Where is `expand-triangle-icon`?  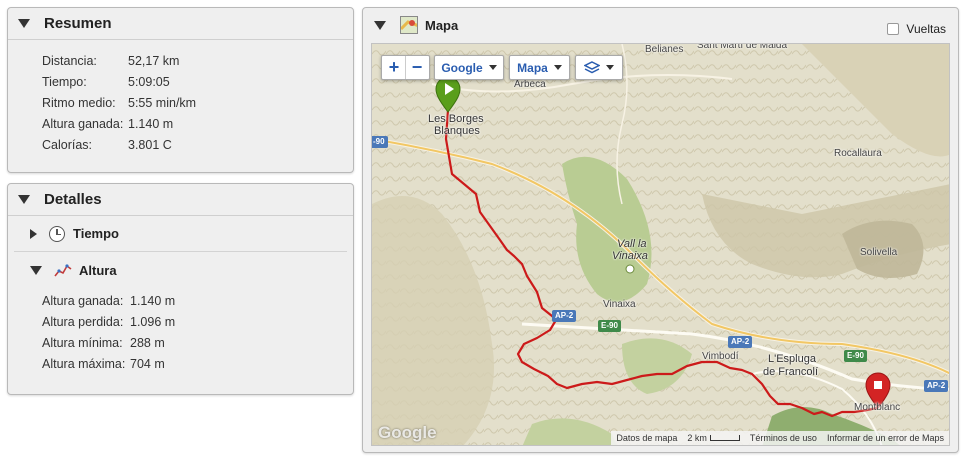 expand-triangle-icon is located at coordinates (33, 233).